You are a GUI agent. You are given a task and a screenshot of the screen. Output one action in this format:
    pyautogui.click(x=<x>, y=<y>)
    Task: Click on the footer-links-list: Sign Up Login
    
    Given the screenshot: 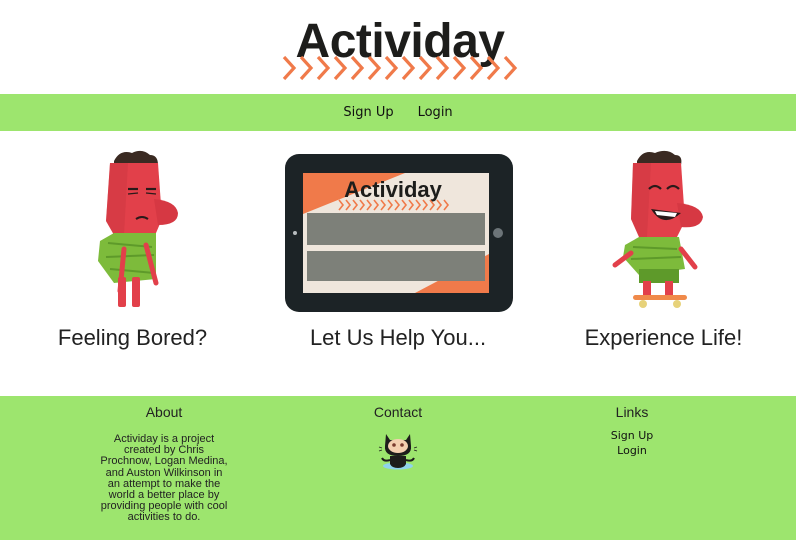 What is the action you would take?
    pyautogui.click(x=632, y=443)
    